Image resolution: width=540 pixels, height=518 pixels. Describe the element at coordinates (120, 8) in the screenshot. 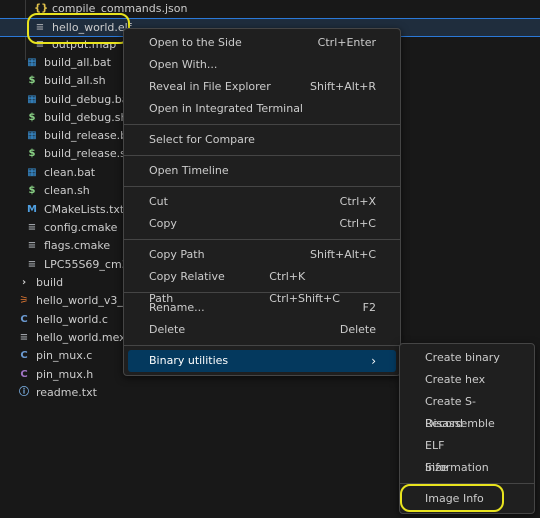

I see `tree-item-label: compile_commands.json` at that location.